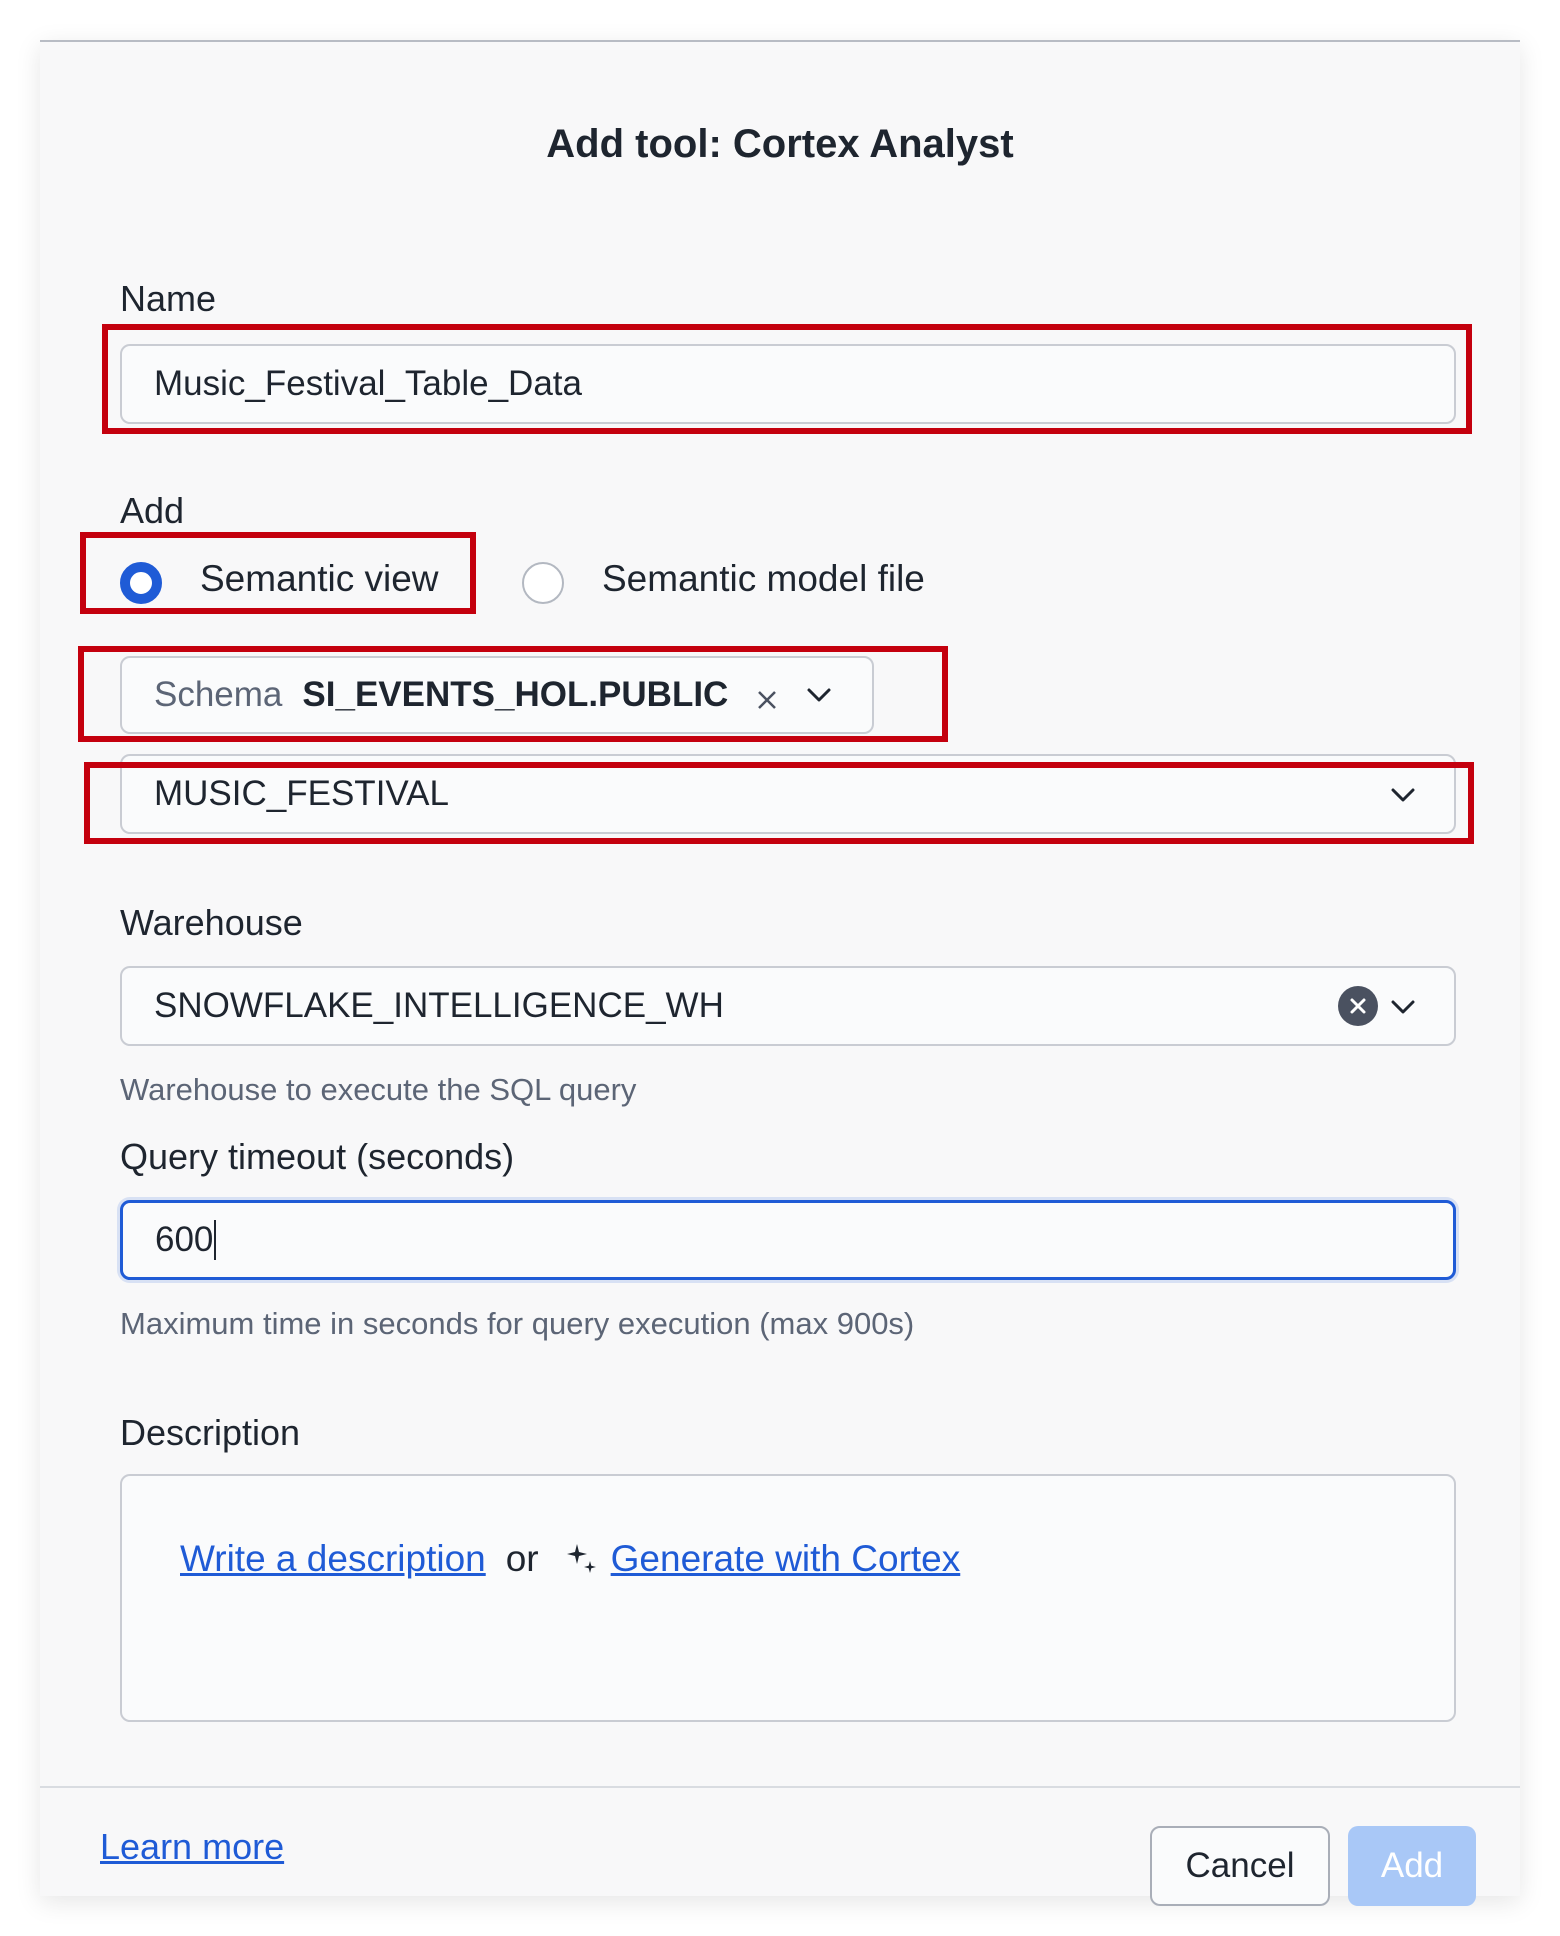  Describe the element at coordinates (543, 583) in the screenshot. I see `semantic-model-file-radio` at that location.